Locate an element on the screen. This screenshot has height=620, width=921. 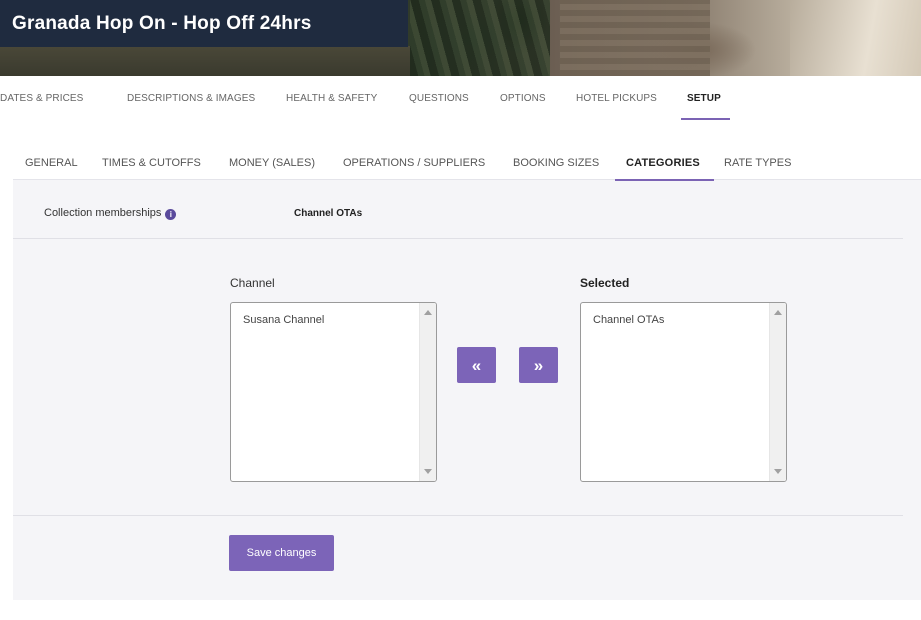
save-changes-button: Save changes is located at coordinates (281, 553).